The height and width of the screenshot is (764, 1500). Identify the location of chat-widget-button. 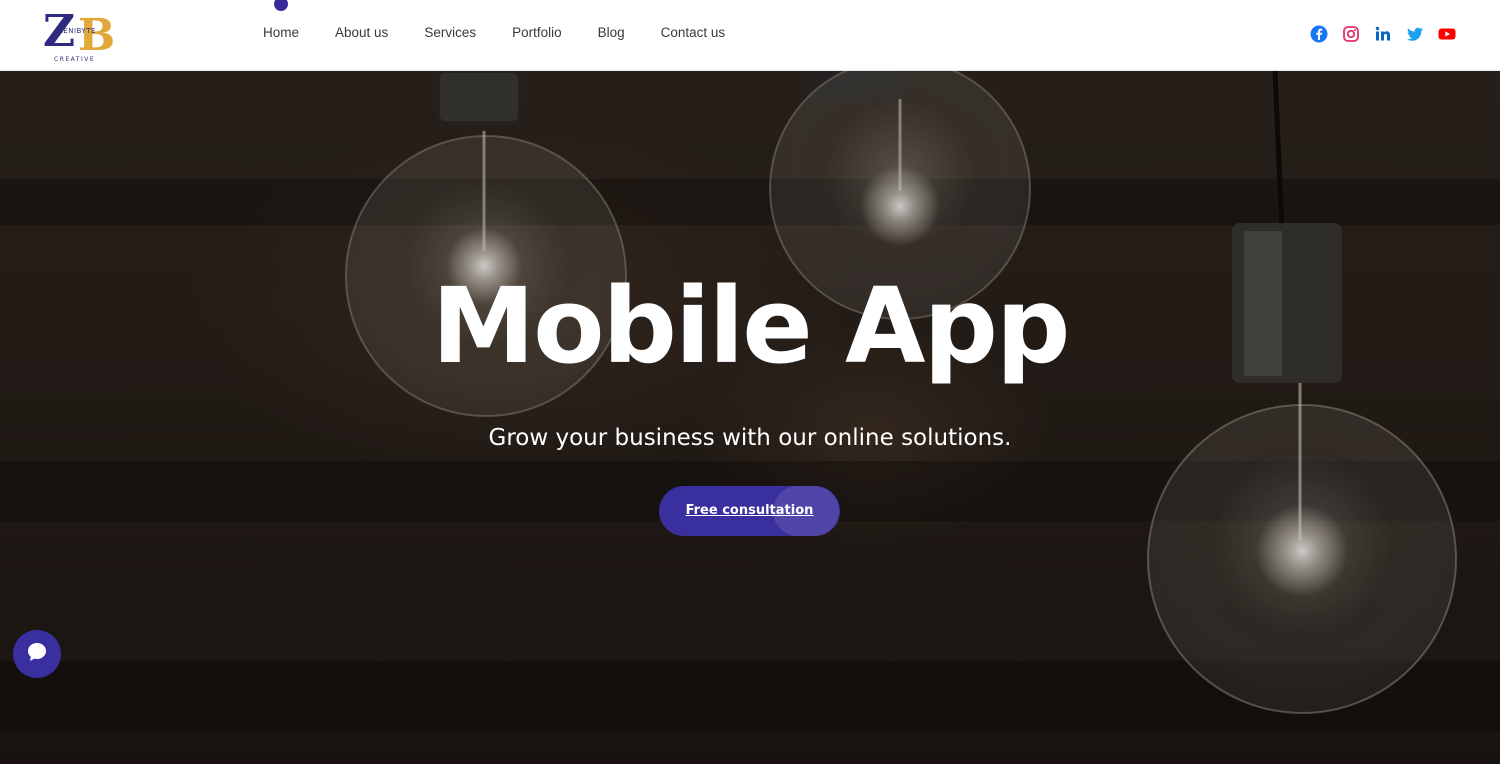
(37, 654).